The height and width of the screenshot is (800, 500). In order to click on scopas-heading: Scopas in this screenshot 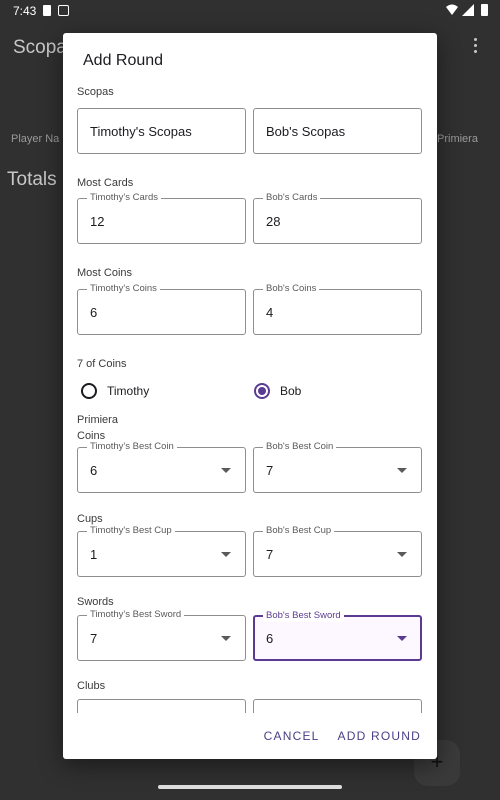, I will do `click(95, 92)`.